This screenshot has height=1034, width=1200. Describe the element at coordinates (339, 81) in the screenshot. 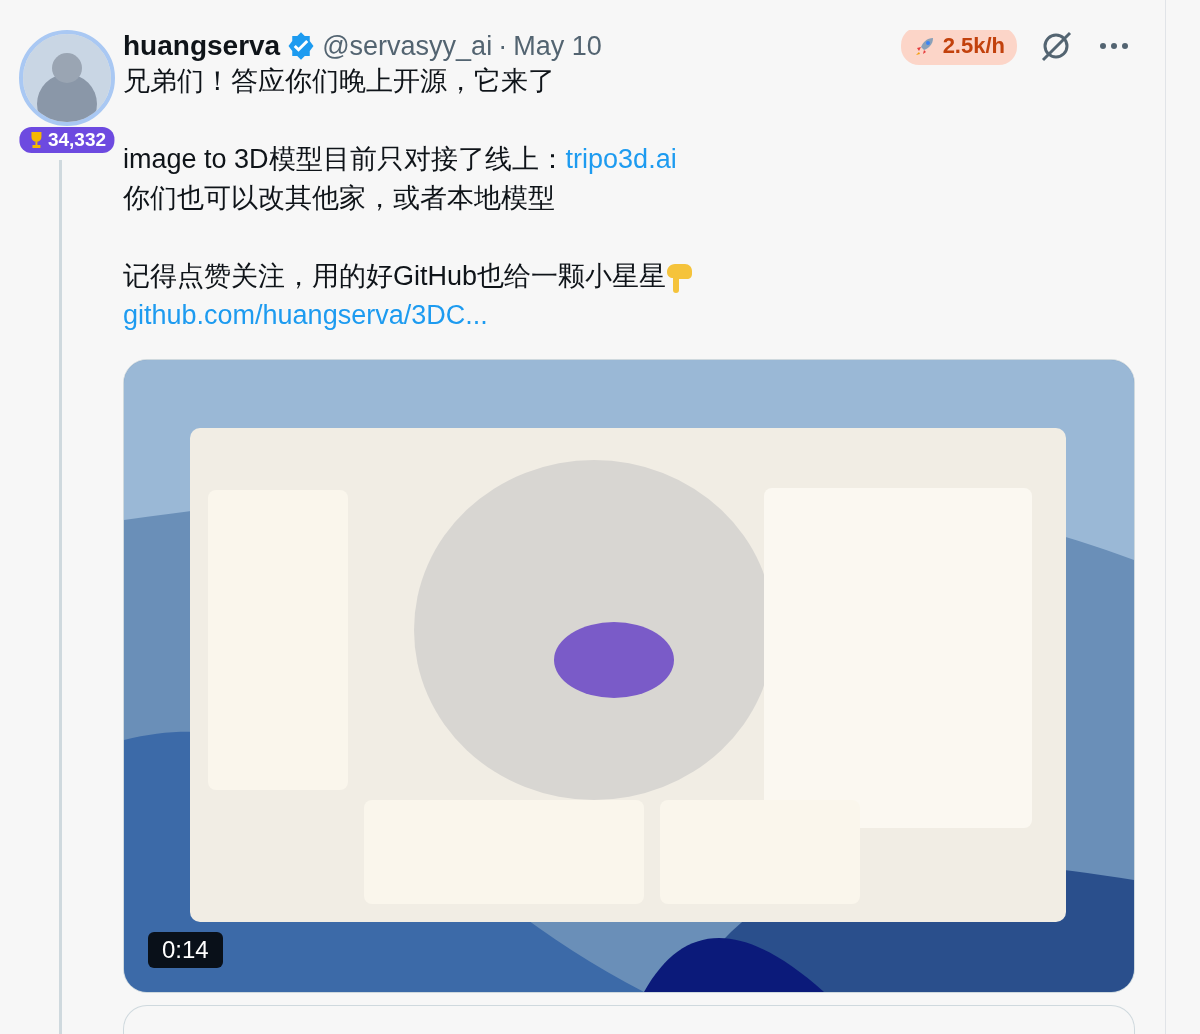

I see `post-text: 兄弟们！答应你们晚上开源，它来了` at that location.